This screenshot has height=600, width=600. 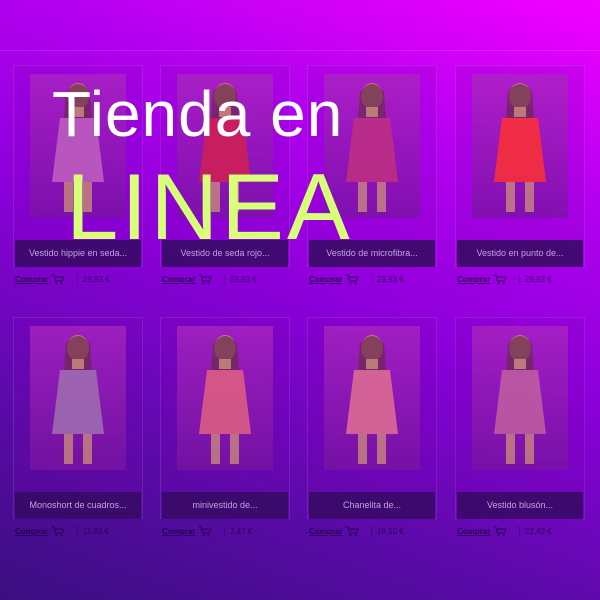 What do you see at coordinates (227, 532) in the screenshot?
I see `buy-row: Comprar 7,47 €` at bounding box center [227, 532].